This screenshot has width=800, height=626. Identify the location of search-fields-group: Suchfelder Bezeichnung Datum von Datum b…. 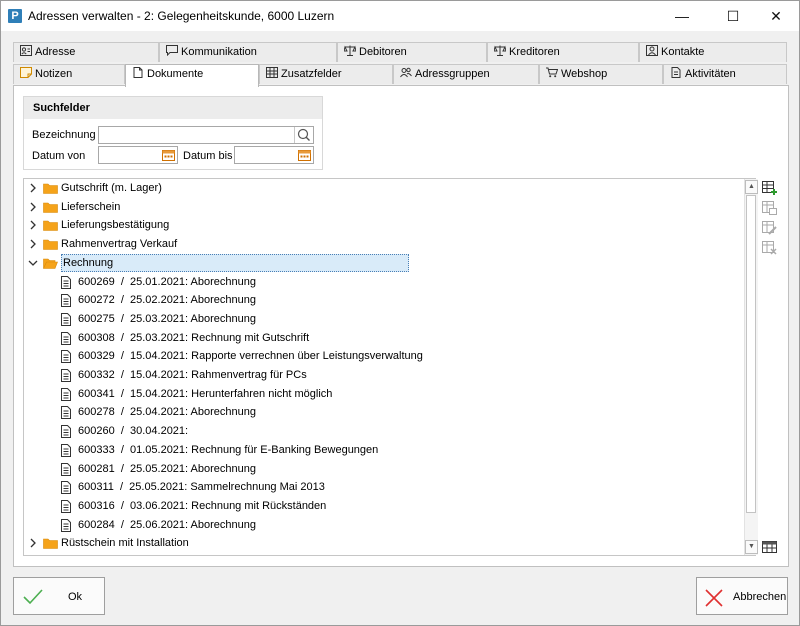
(173, 133).